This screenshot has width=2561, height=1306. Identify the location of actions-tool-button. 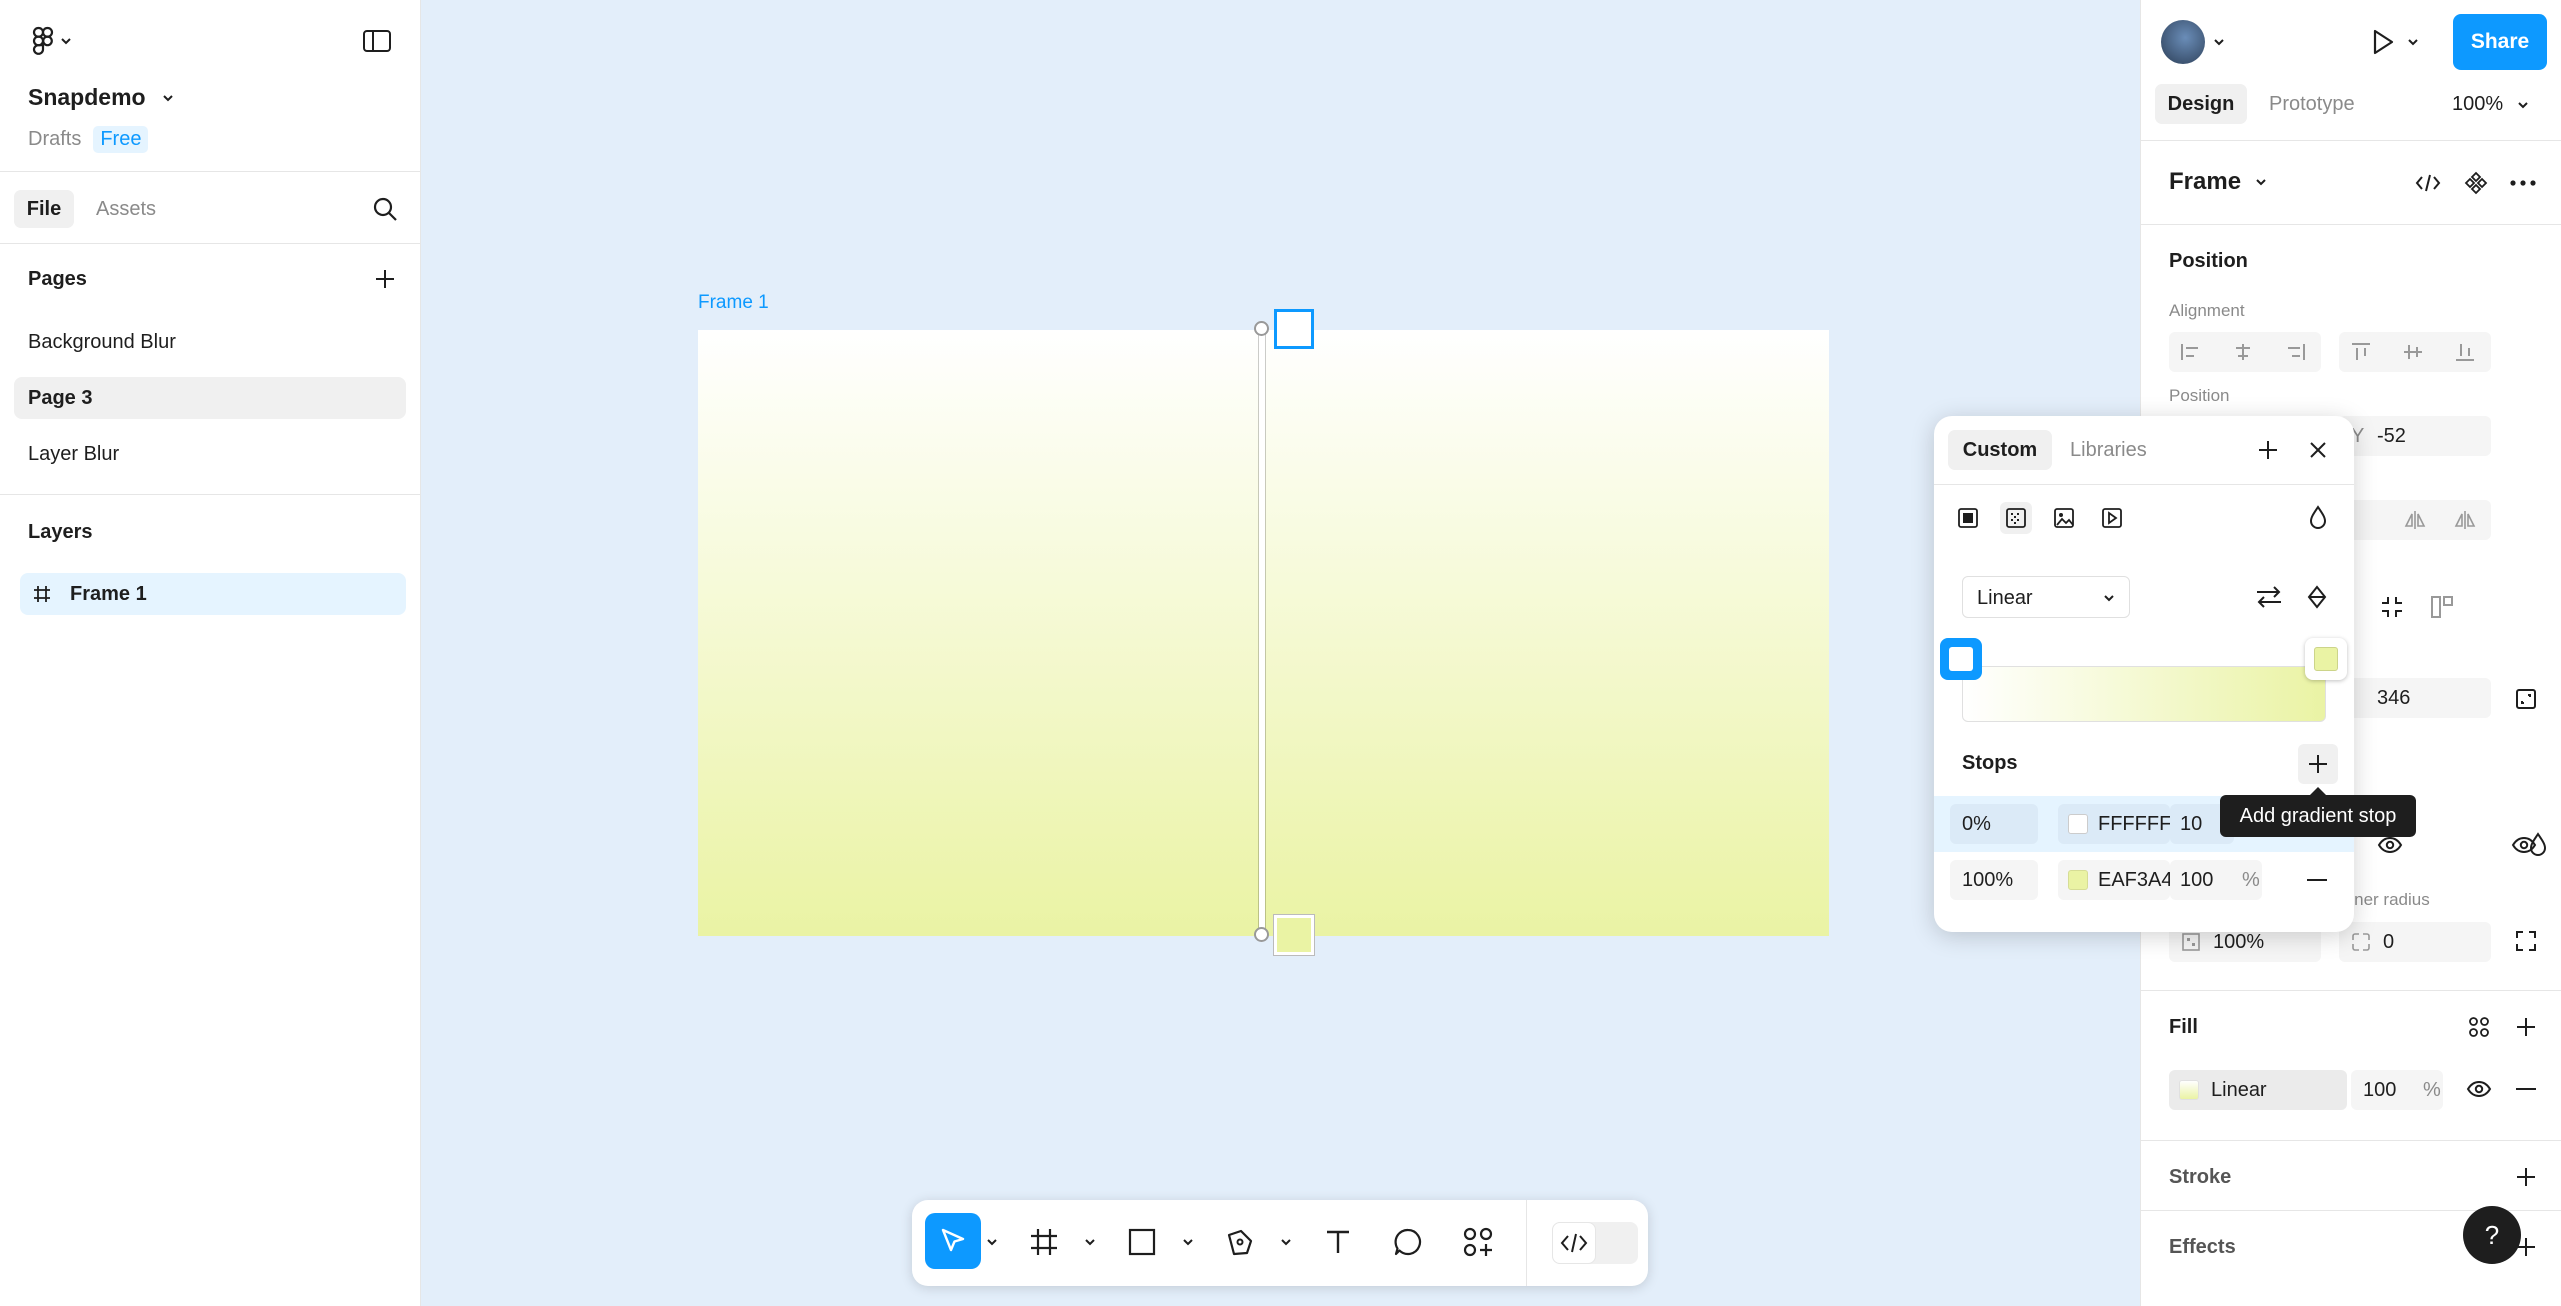
(1478, 1242).